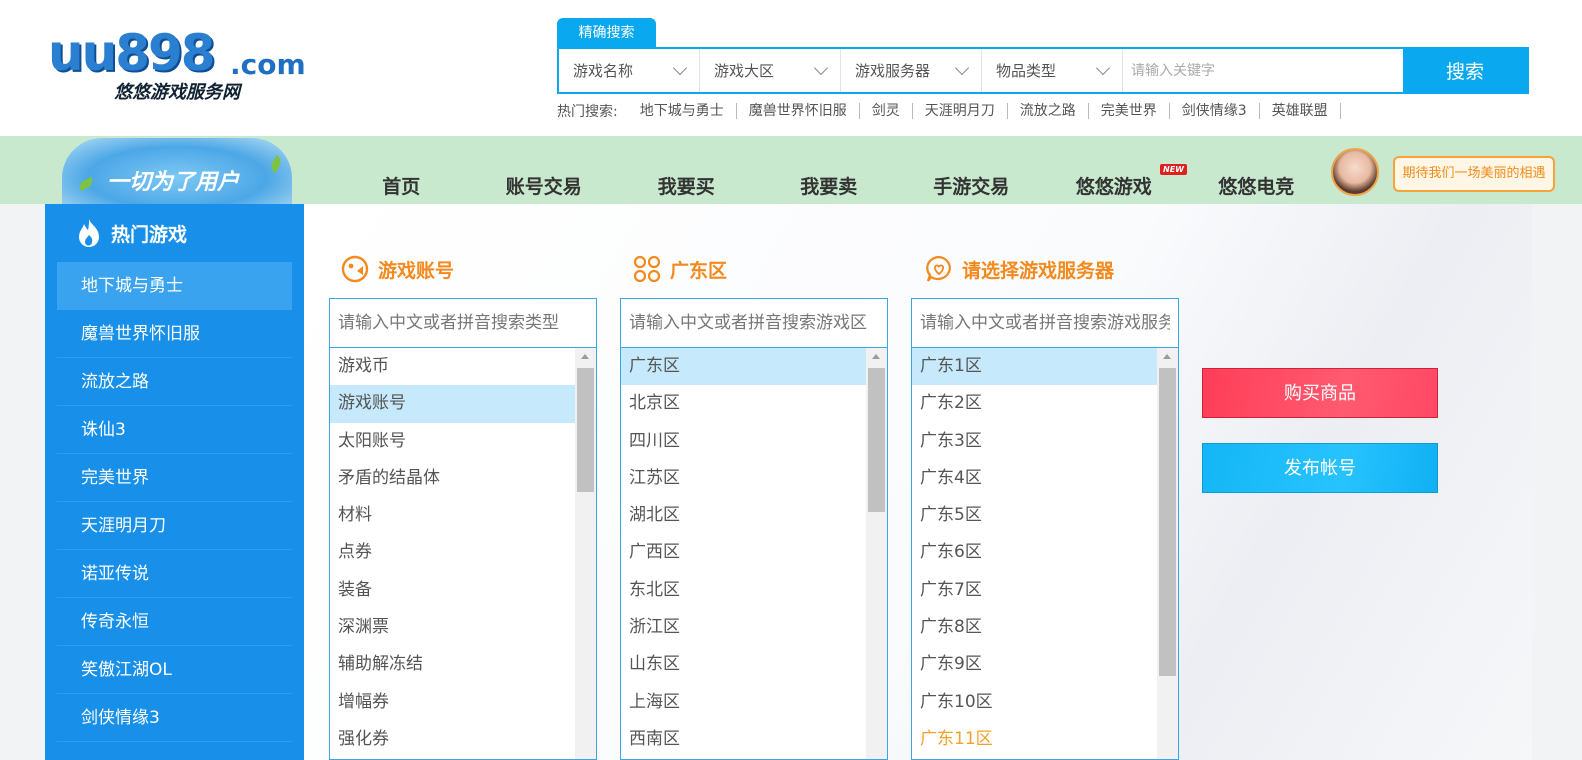 The image size is (1582, 760). I want to click on hot-search-link: 英雄联盟, so click(1300, 111).